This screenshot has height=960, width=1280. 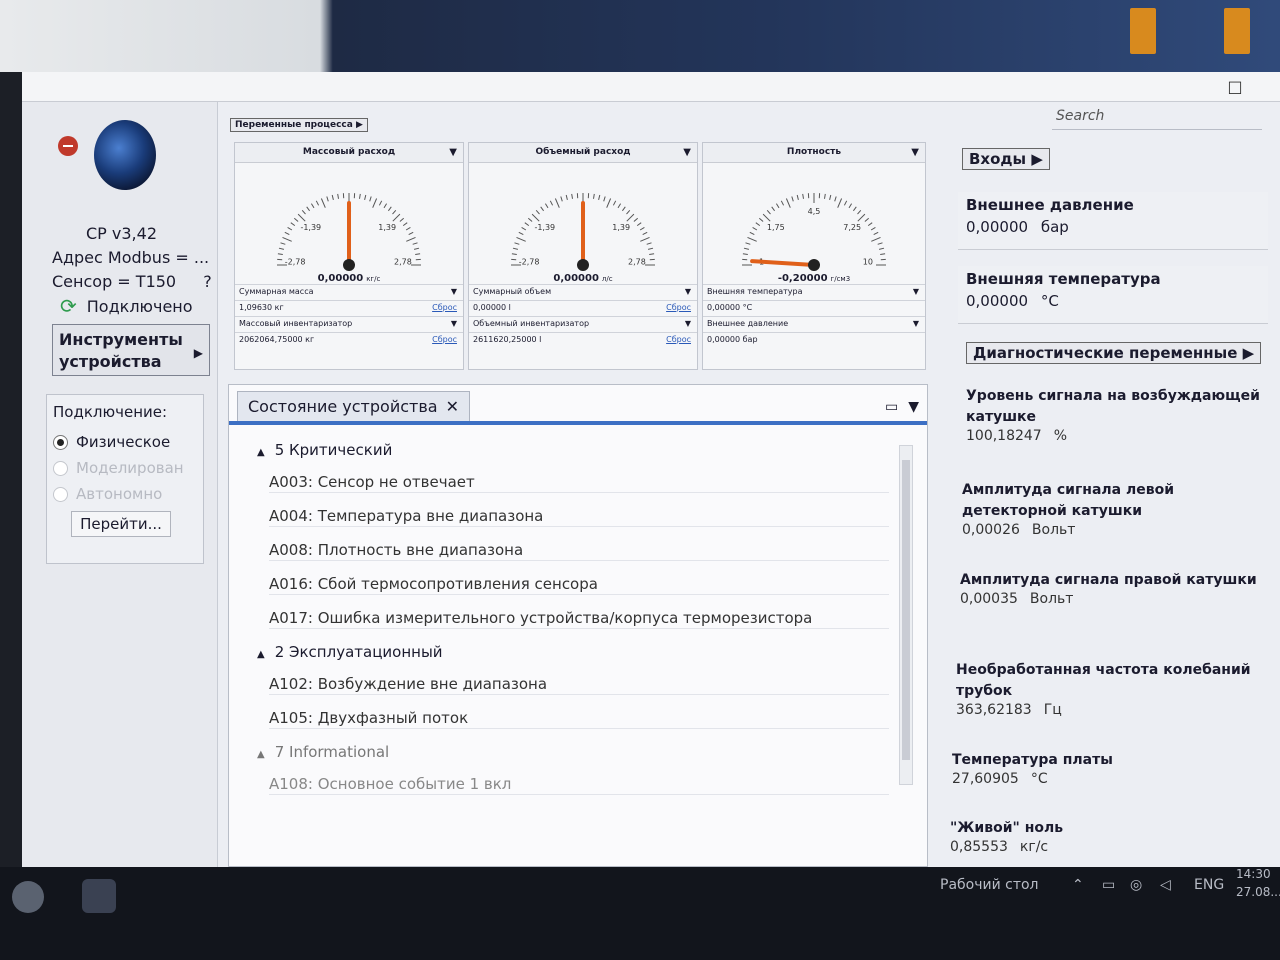 What do you see at coordinates (814, 278) in the screenshot?
I see `gauge-value: -0,20000 г/см3` at bounding box center [814, 278].